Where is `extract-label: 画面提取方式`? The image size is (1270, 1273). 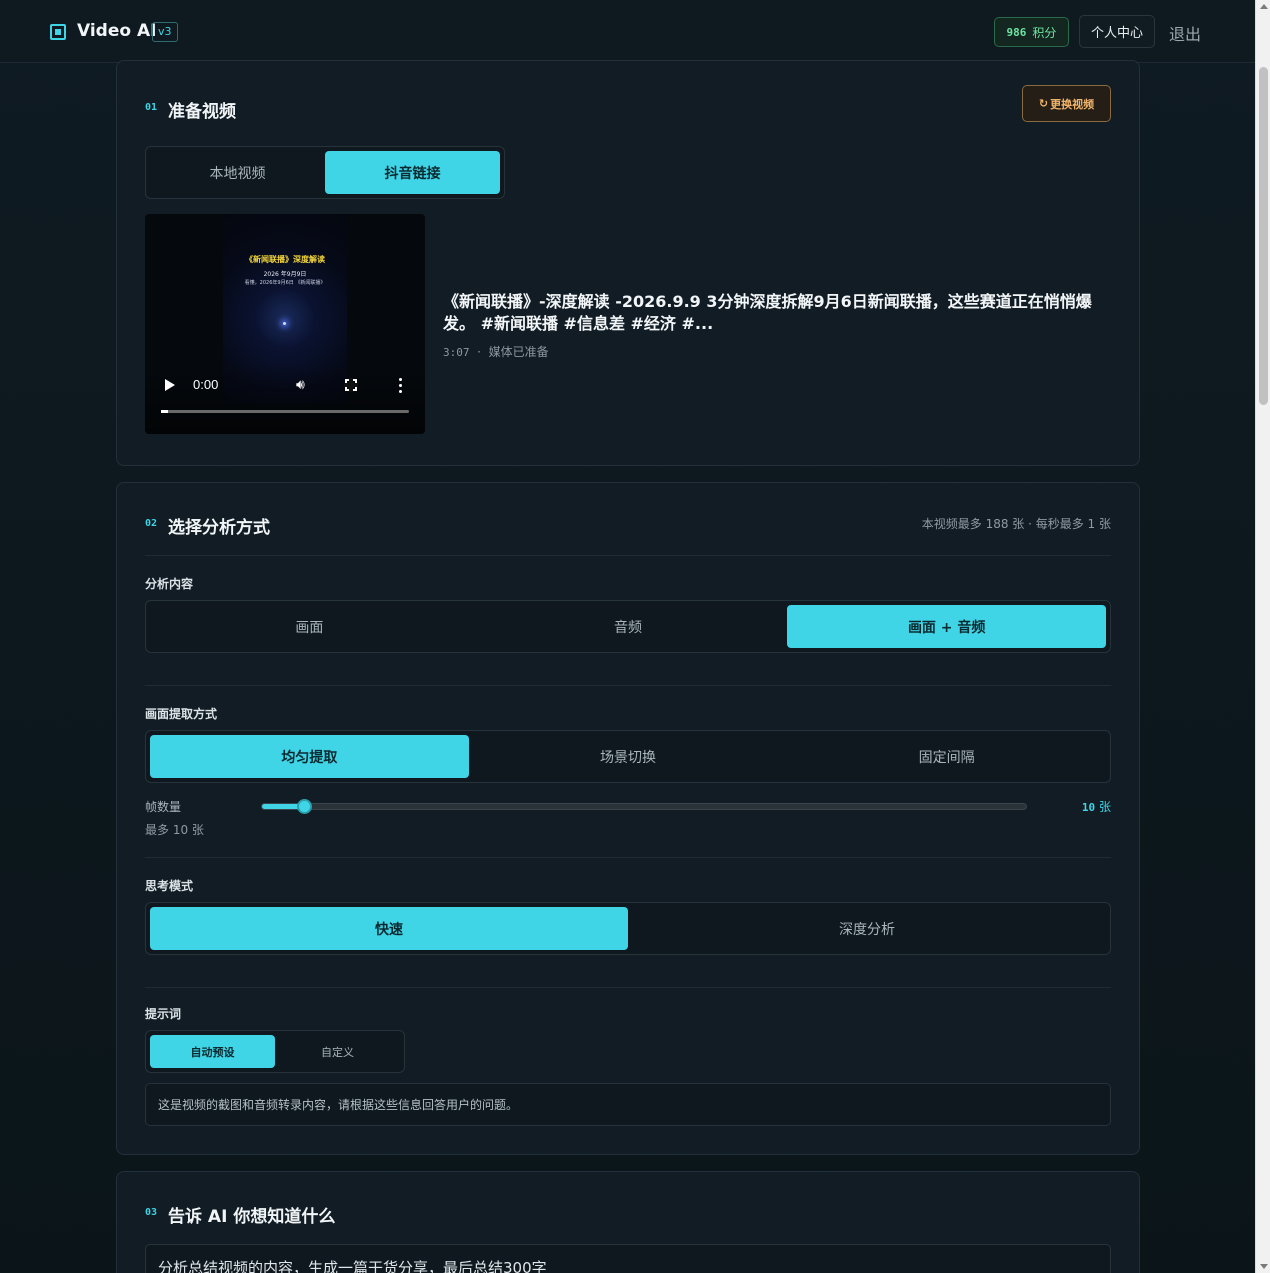
extract-label: 画面提取方式 is located at coordinates (181, 714).